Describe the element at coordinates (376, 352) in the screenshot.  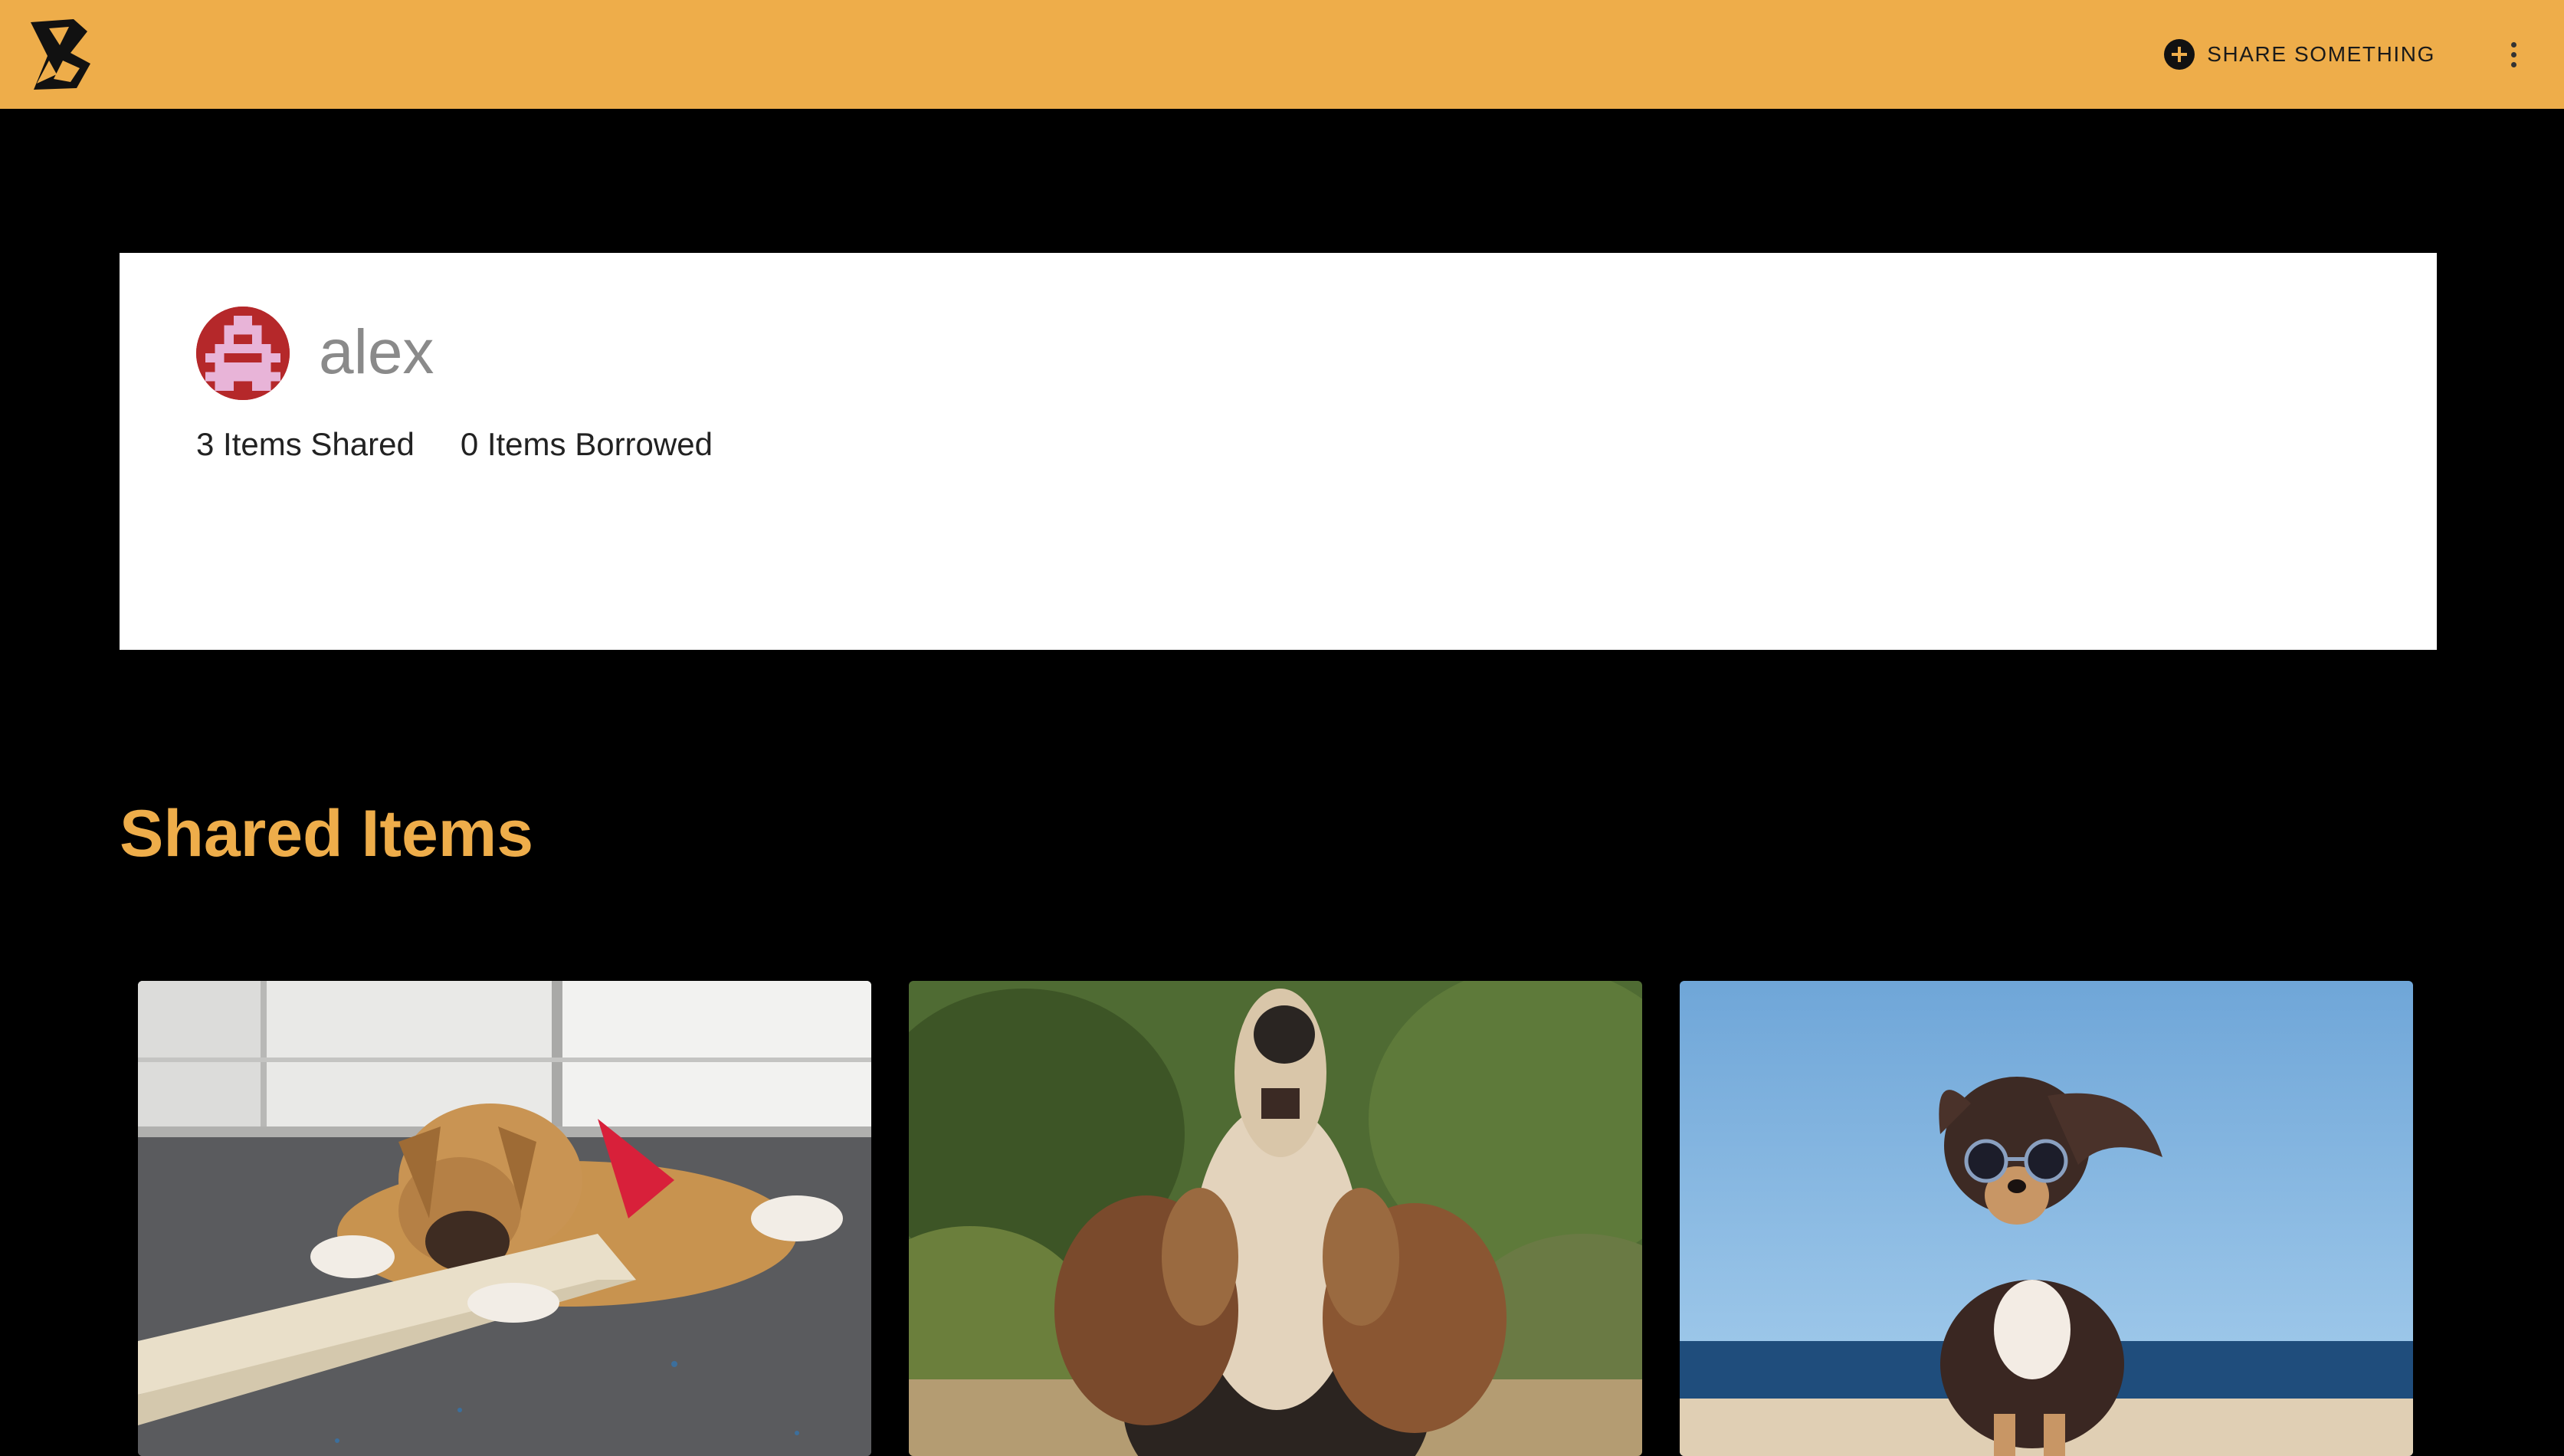
I see `profile-username: alex` at that location.